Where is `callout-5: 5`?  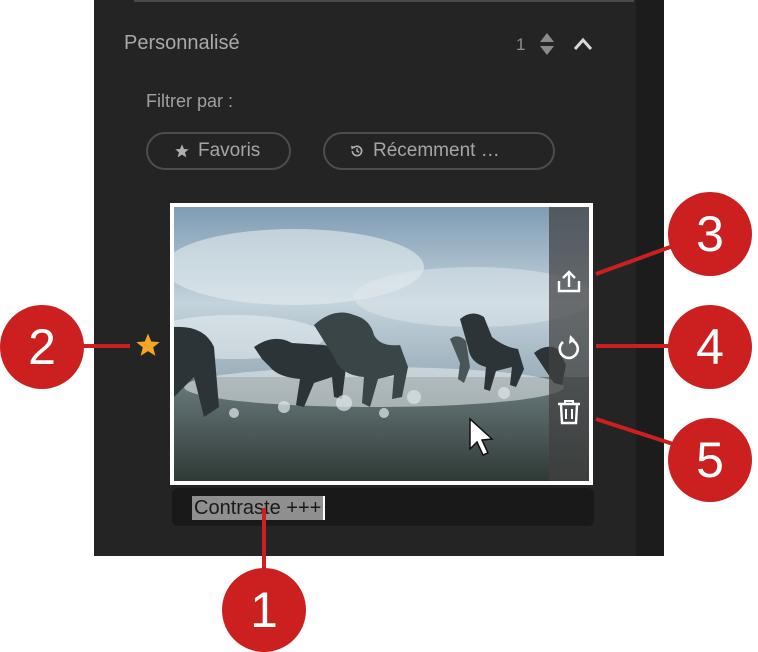
callout-5: 5 is located at coordinates (710, 460).